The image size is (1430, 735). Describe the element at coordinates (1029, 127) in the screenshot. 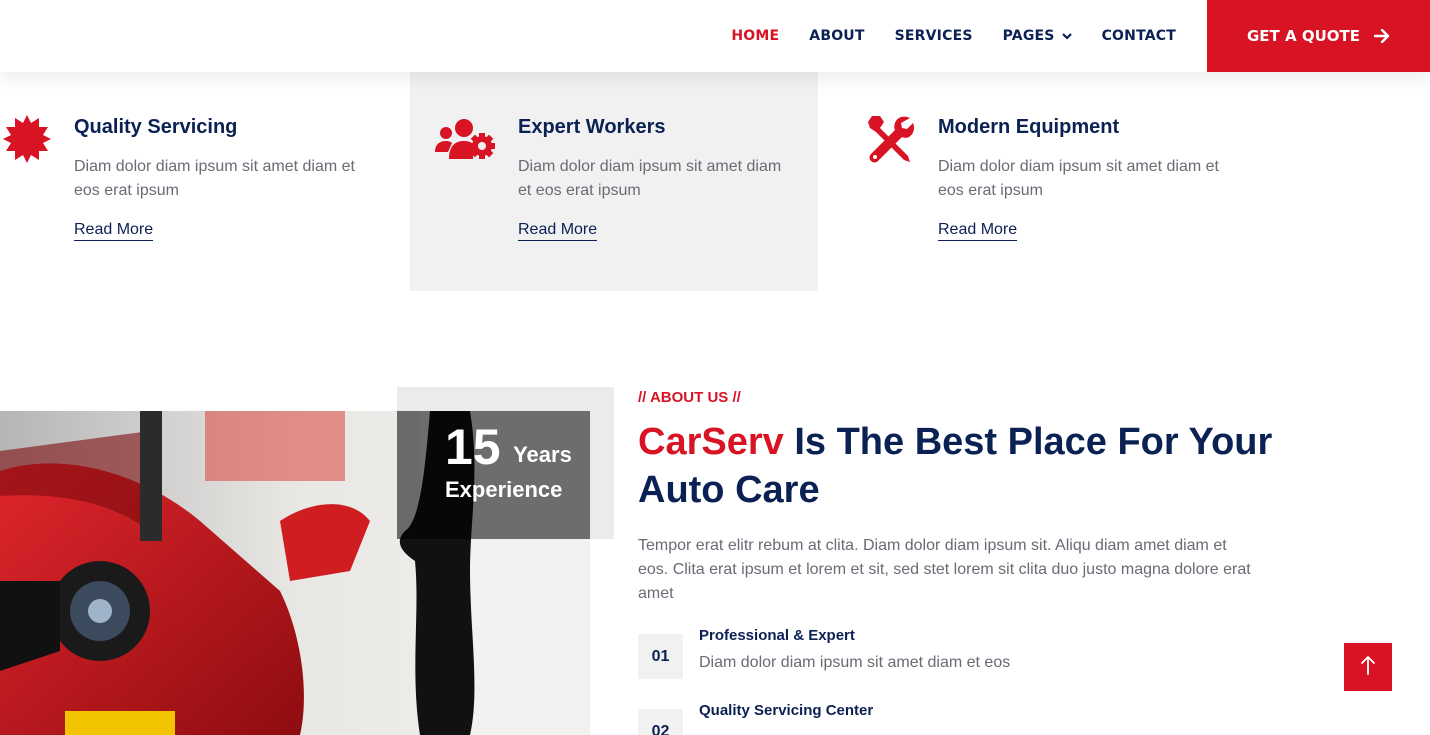

I see `feature-title: Modern Equipment` at that location.